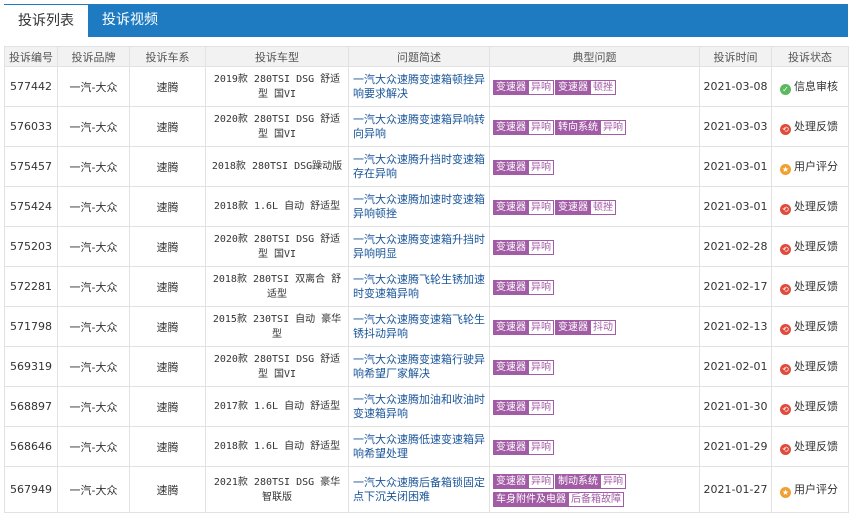  Describe the element at coordinates (31, 56) in the screenshot. I see `col-header-id: 投诉编号` at that location.